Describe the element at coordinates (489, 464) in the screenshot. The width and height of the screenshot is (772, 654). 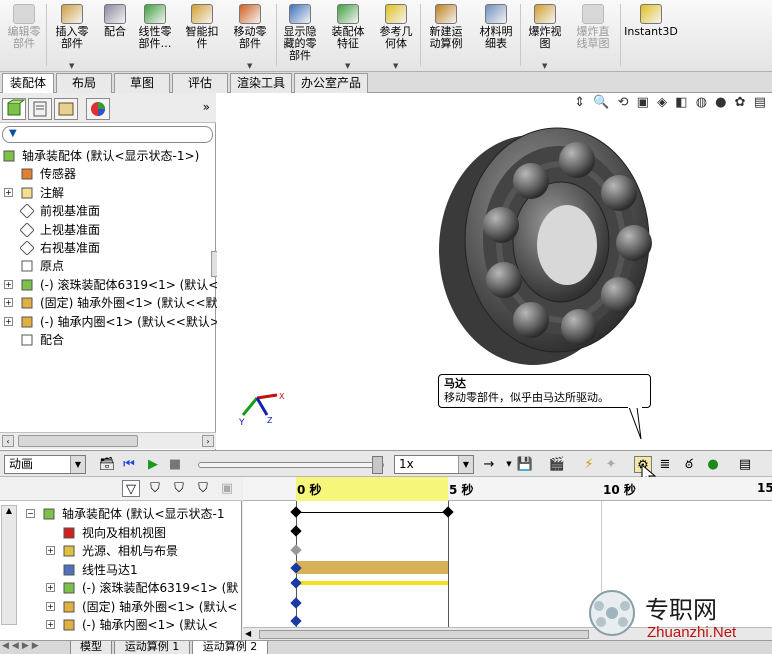
I see `playback-mode-icon: →` at that location.